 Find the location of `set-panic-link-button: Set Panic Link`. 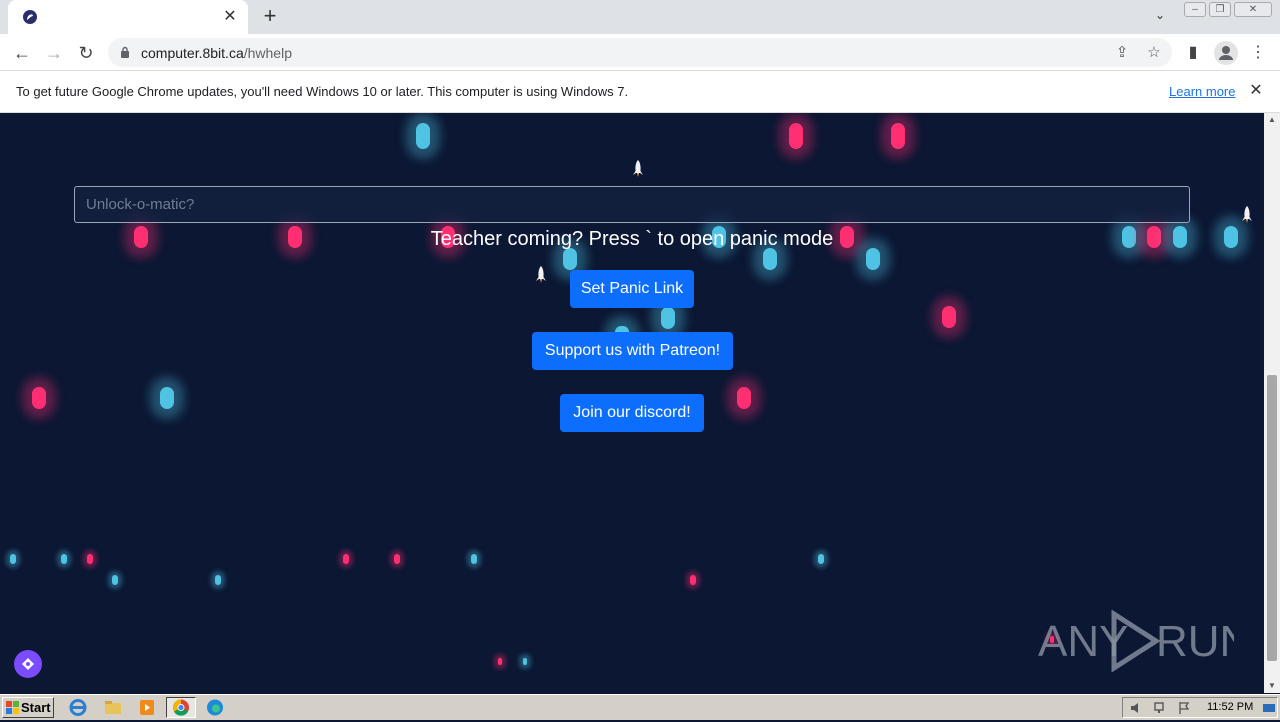

set-panic-link-button: Set Panic Link is located at coordinates (632, 289).